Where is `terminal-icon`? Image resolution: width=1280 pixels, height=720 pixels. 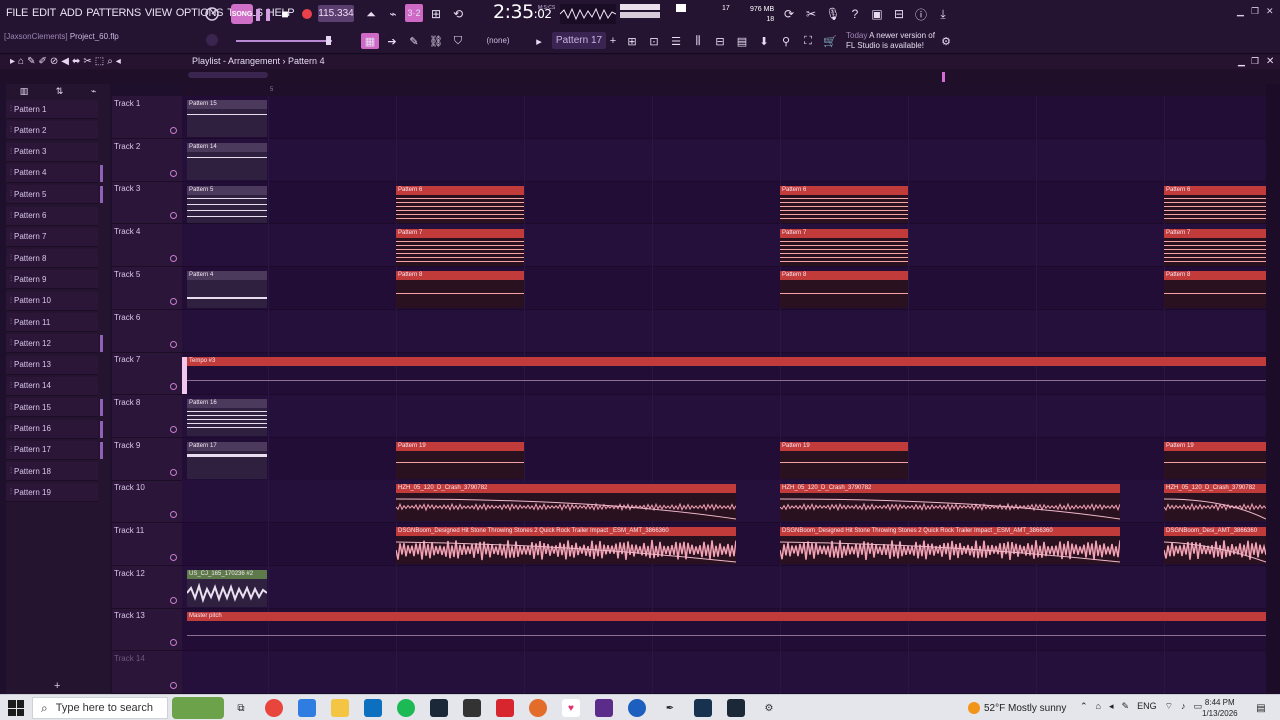 terminal-icon is located at coordinates (703, 708).